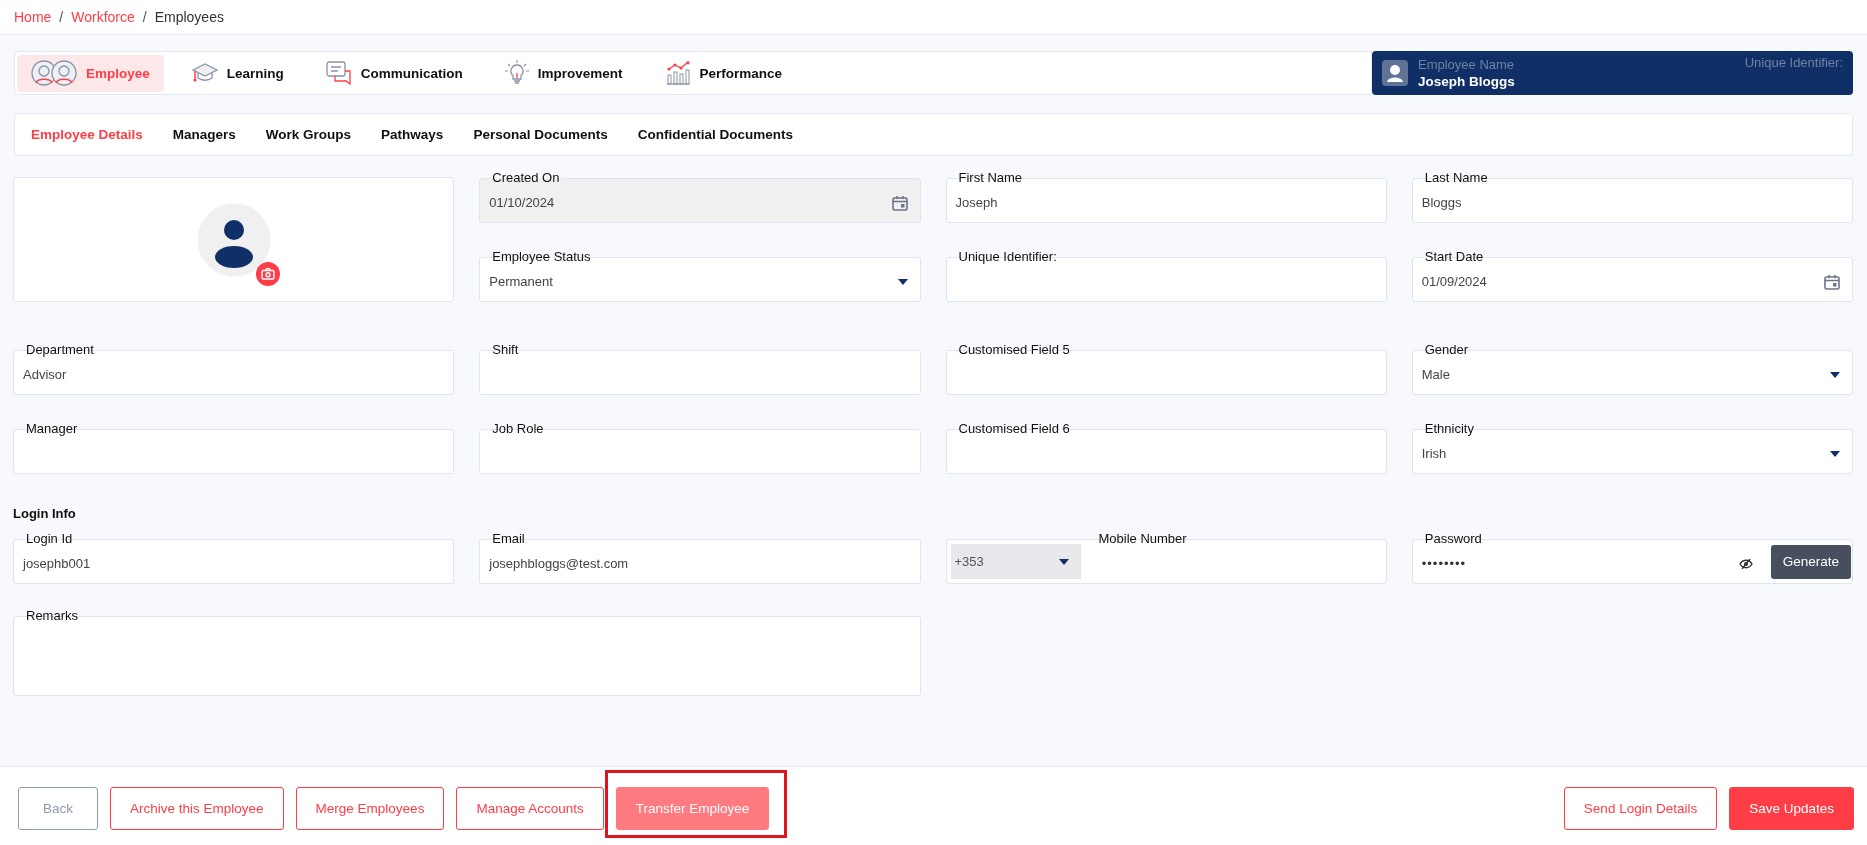 This screenshot has height=845, width=1867. What do you see at coordinates (412, 134) in the screenshot?
I see `detail-tab: Pathways` at bounding box center [412, 134].